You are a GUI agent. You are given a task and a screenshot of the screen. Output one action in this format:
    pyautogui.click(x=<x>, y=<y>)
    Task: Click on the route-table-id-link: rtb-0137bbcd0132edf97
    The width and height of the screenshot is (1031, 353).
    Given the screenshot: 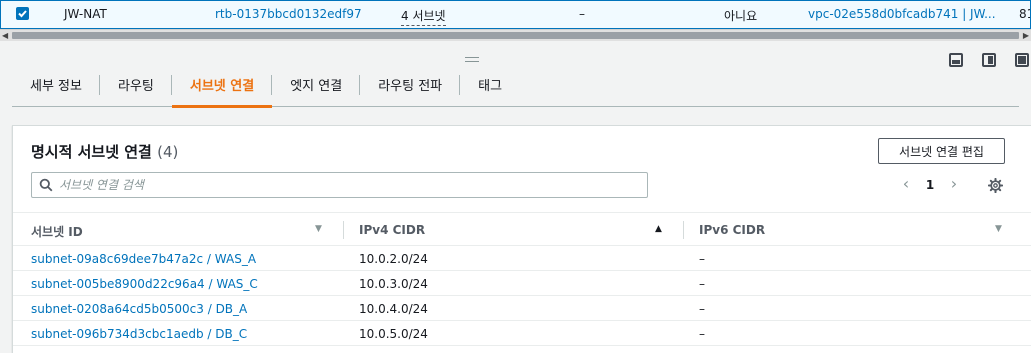 What is the action you would take?
    pyautogui.click(x=288, y=14)
    